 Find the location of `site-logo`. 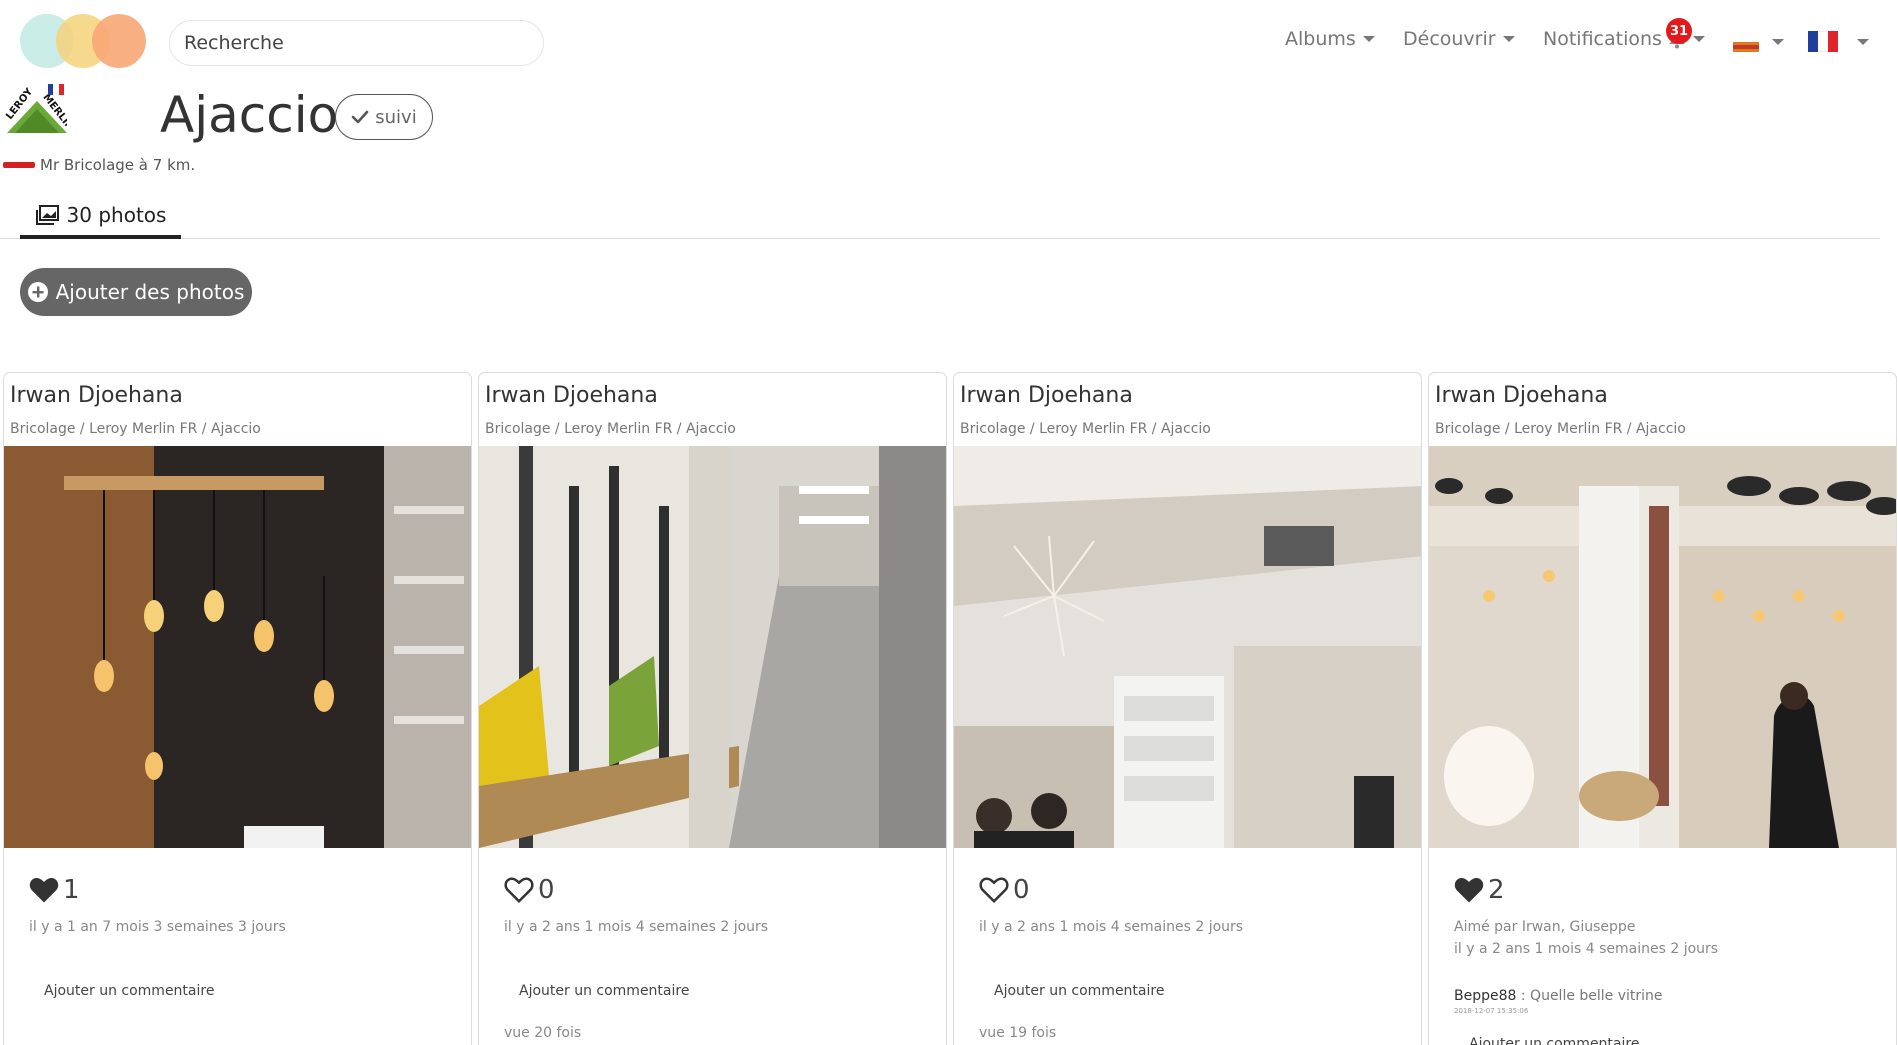

site-logo is located at coordinates (83, 41).